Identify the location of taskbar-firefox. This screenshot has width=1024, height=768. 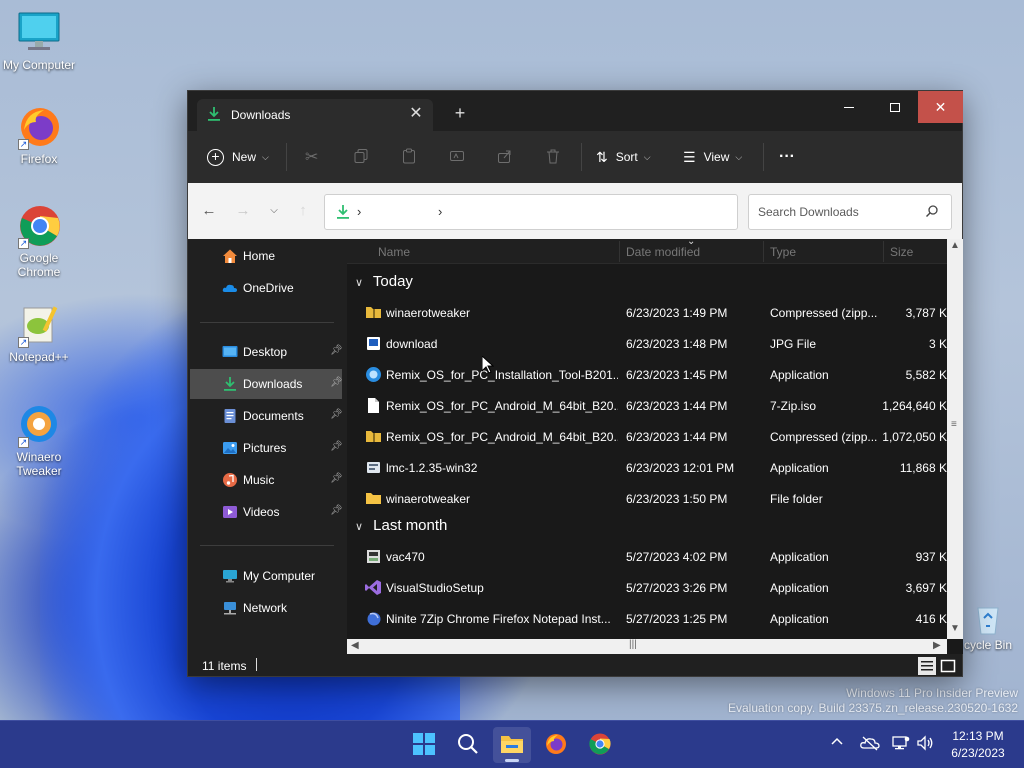
(556, 745).